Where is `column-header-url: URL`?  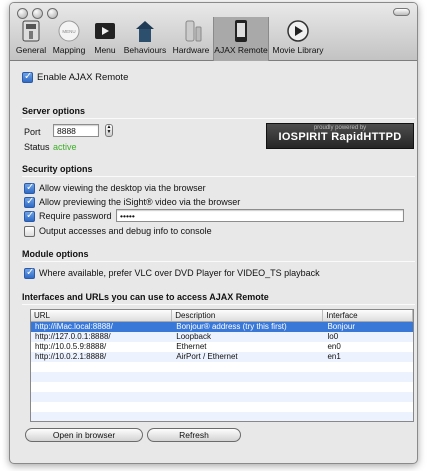 column-header-url: URL is located at coordinates (102, 315).